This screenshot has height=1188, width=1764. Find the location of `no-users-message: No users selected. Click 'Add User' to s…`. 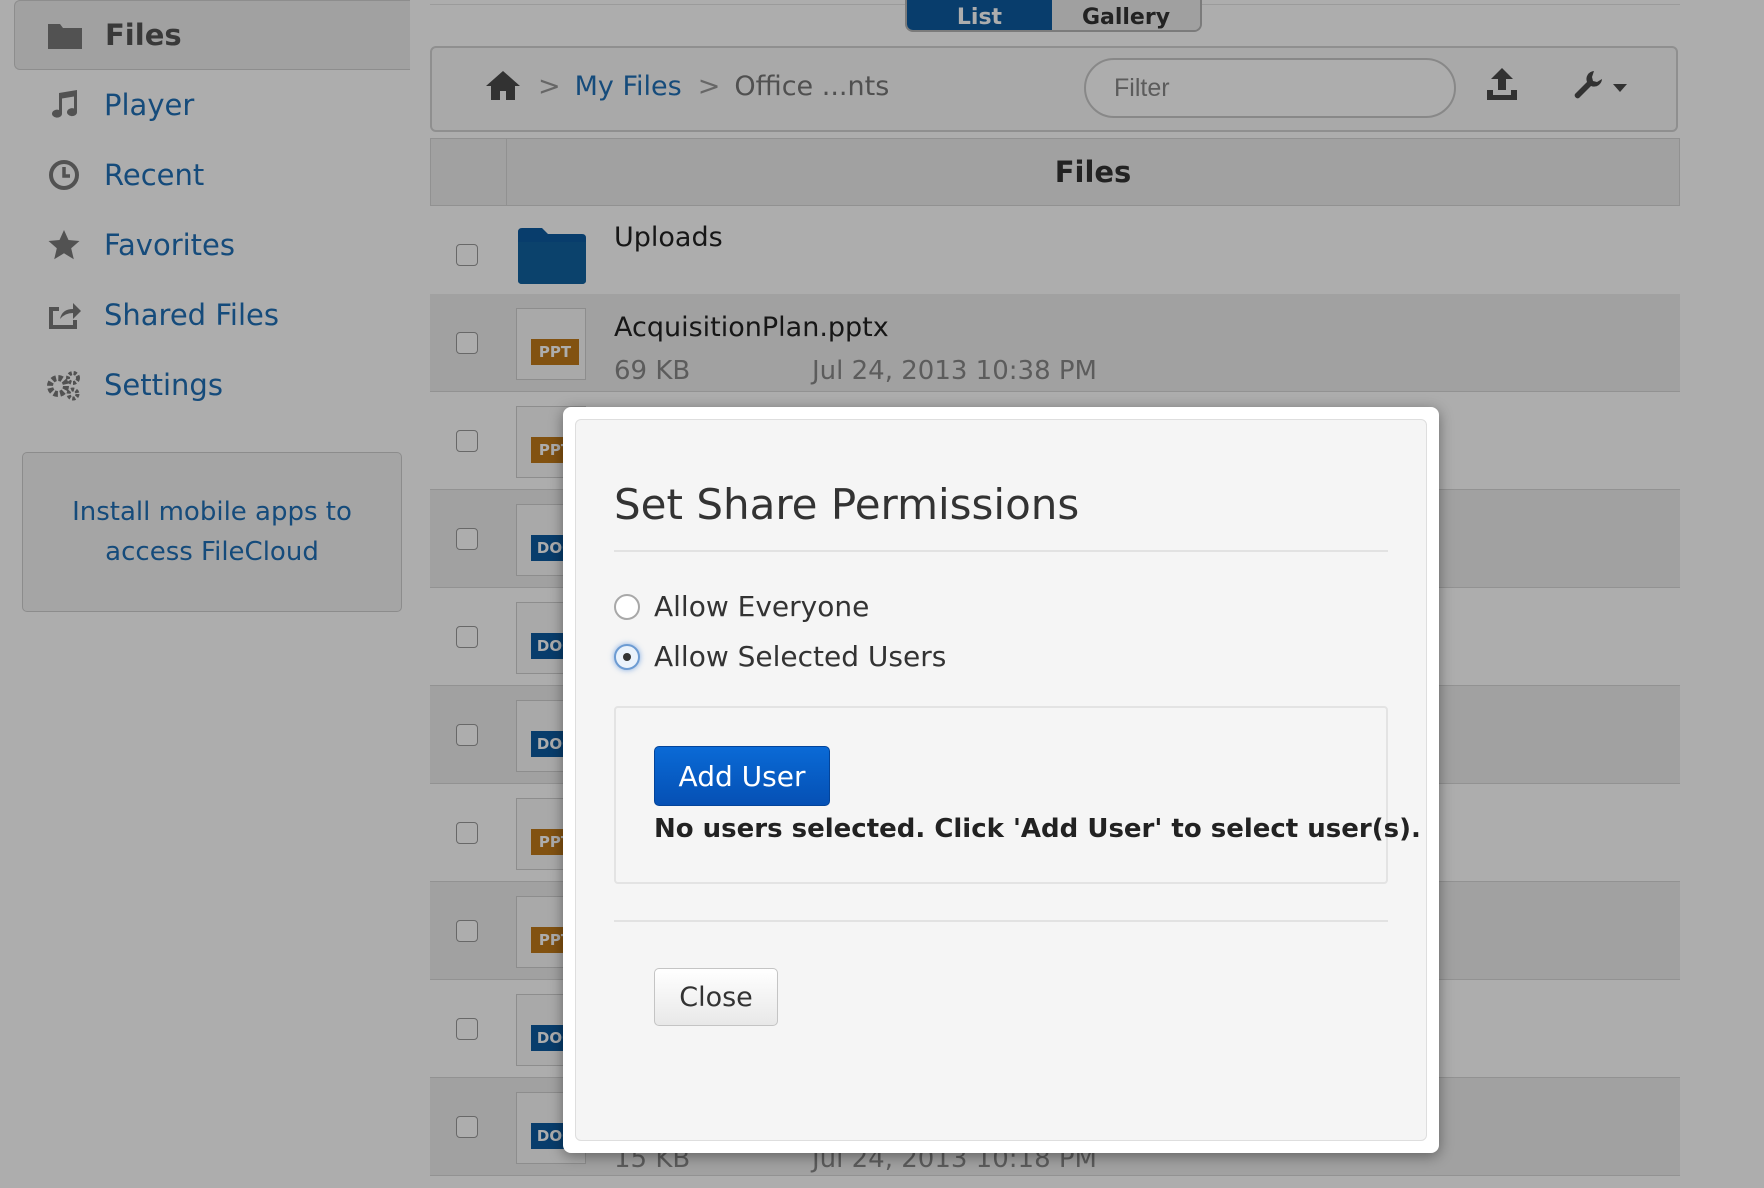

no-users-message: No users selected. Click 'Add User' to s… is located at coordinates (1037, 829).